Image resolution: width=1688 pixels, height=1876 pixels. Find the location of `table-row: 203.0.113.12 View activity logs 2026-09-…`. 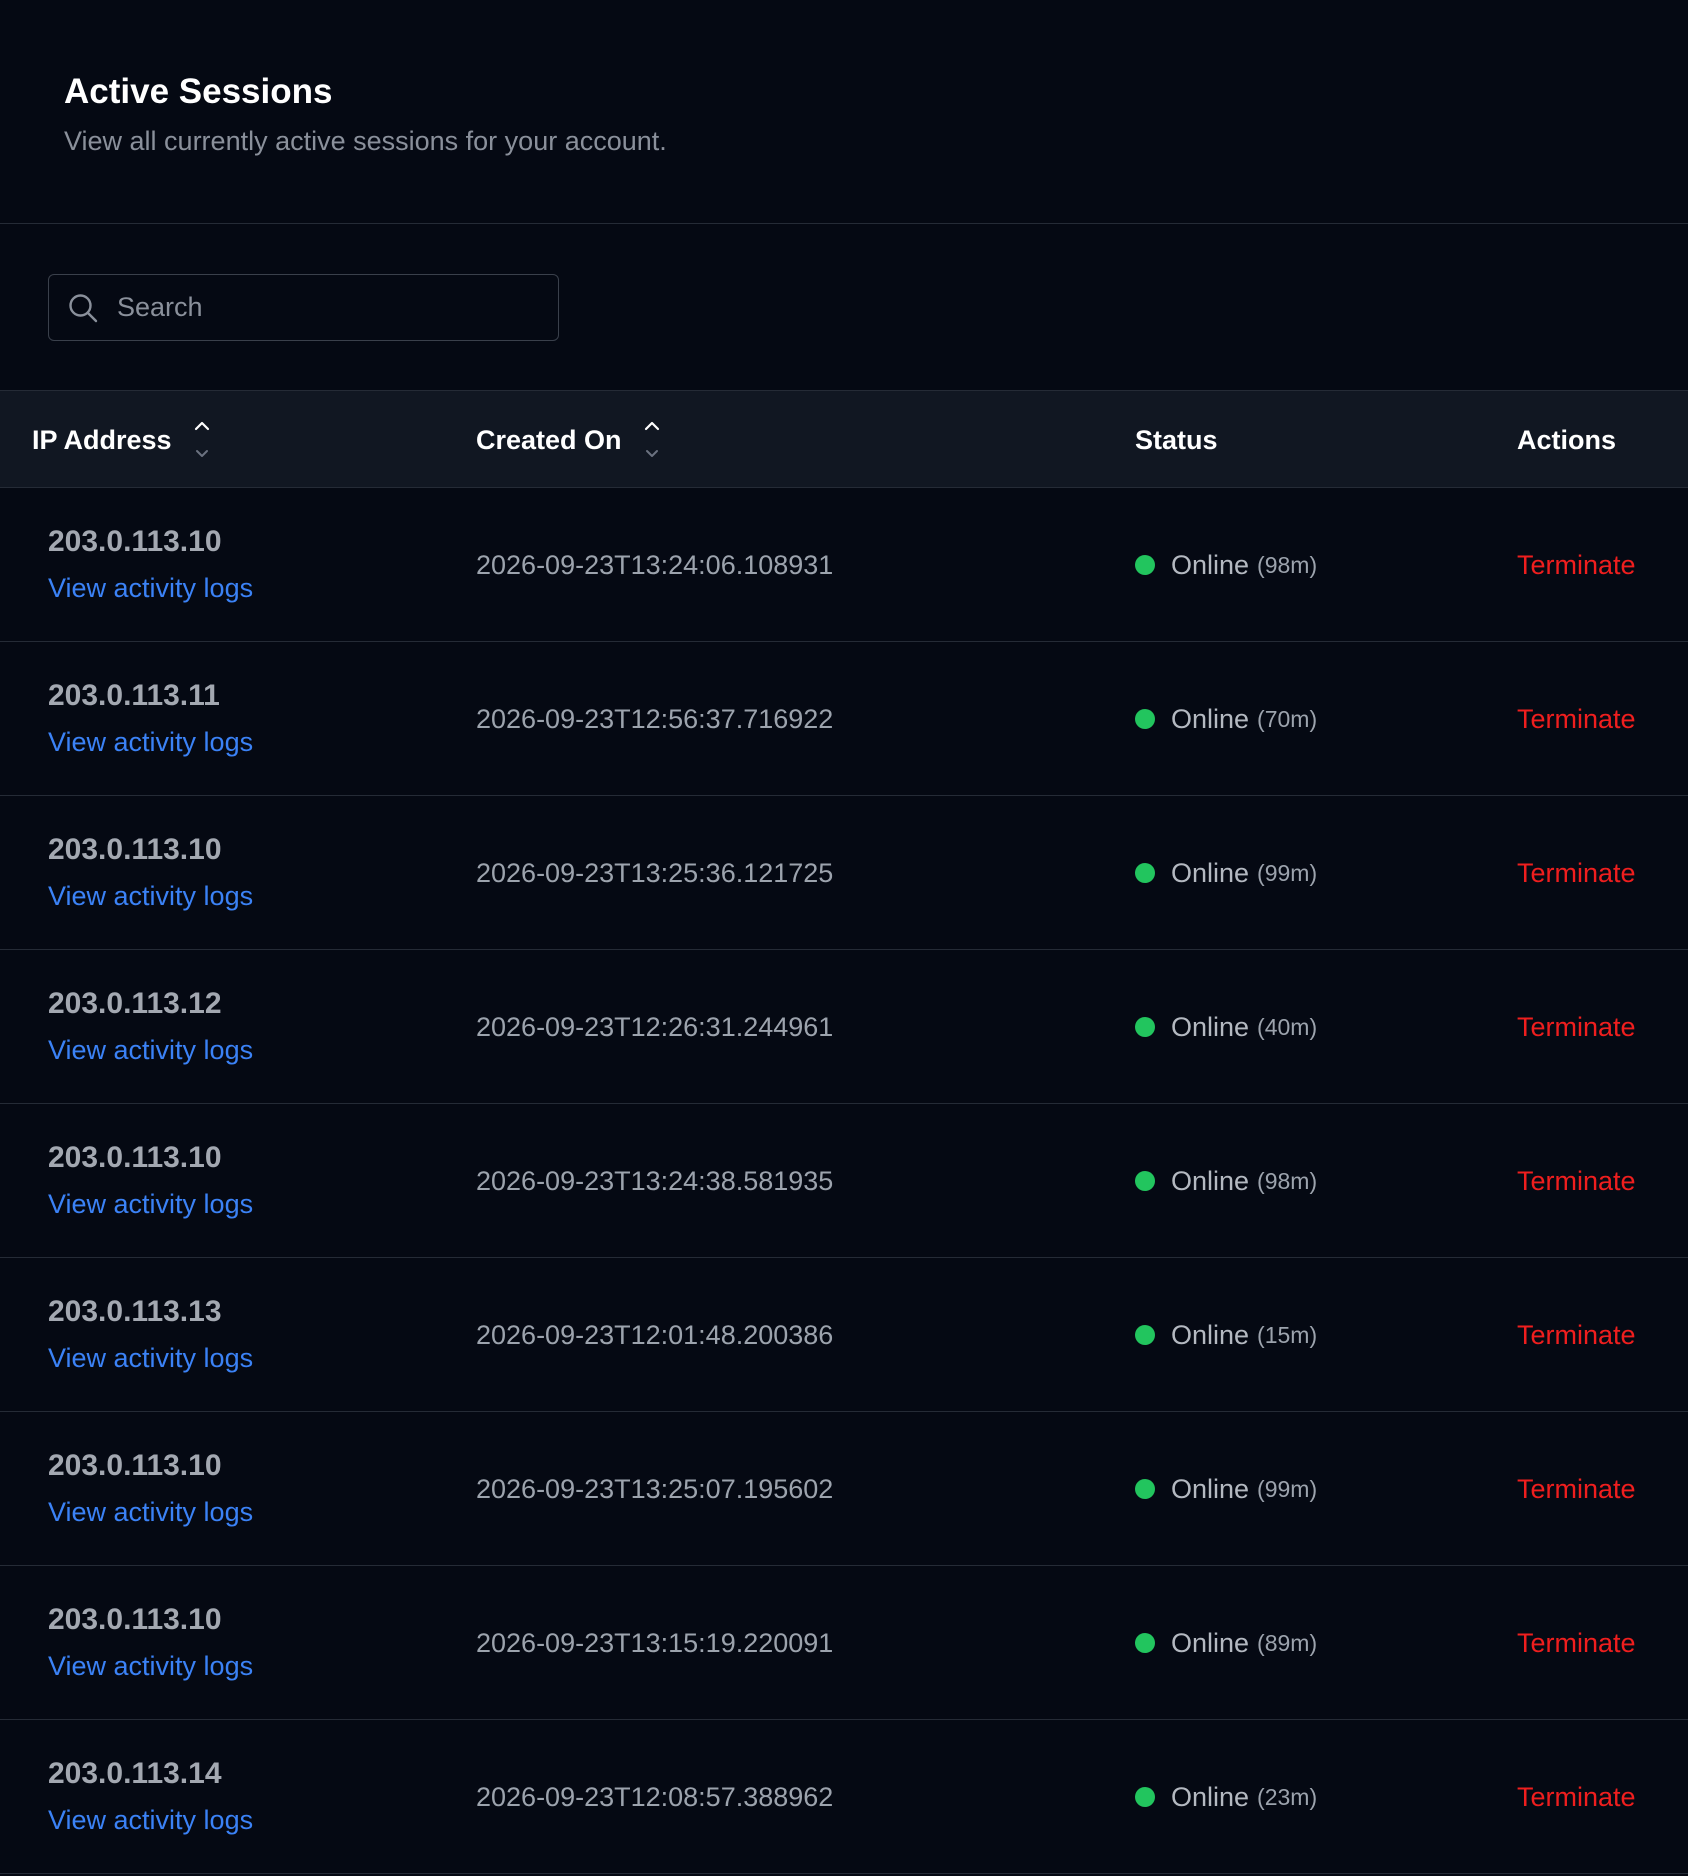

table-row: 203.0.113.12 View activity logs 2026-09-… is located at coordinates (844, 1027).